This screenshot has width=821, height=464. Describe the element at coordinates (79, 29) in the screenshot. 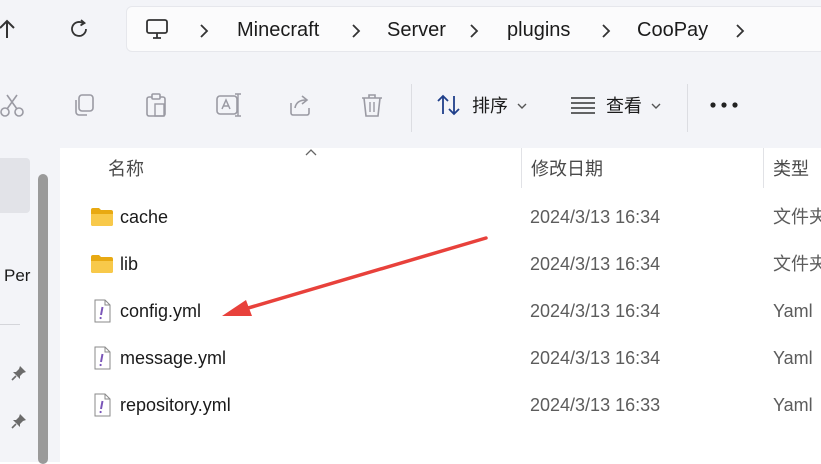

I see `refresh-icon` at that location.